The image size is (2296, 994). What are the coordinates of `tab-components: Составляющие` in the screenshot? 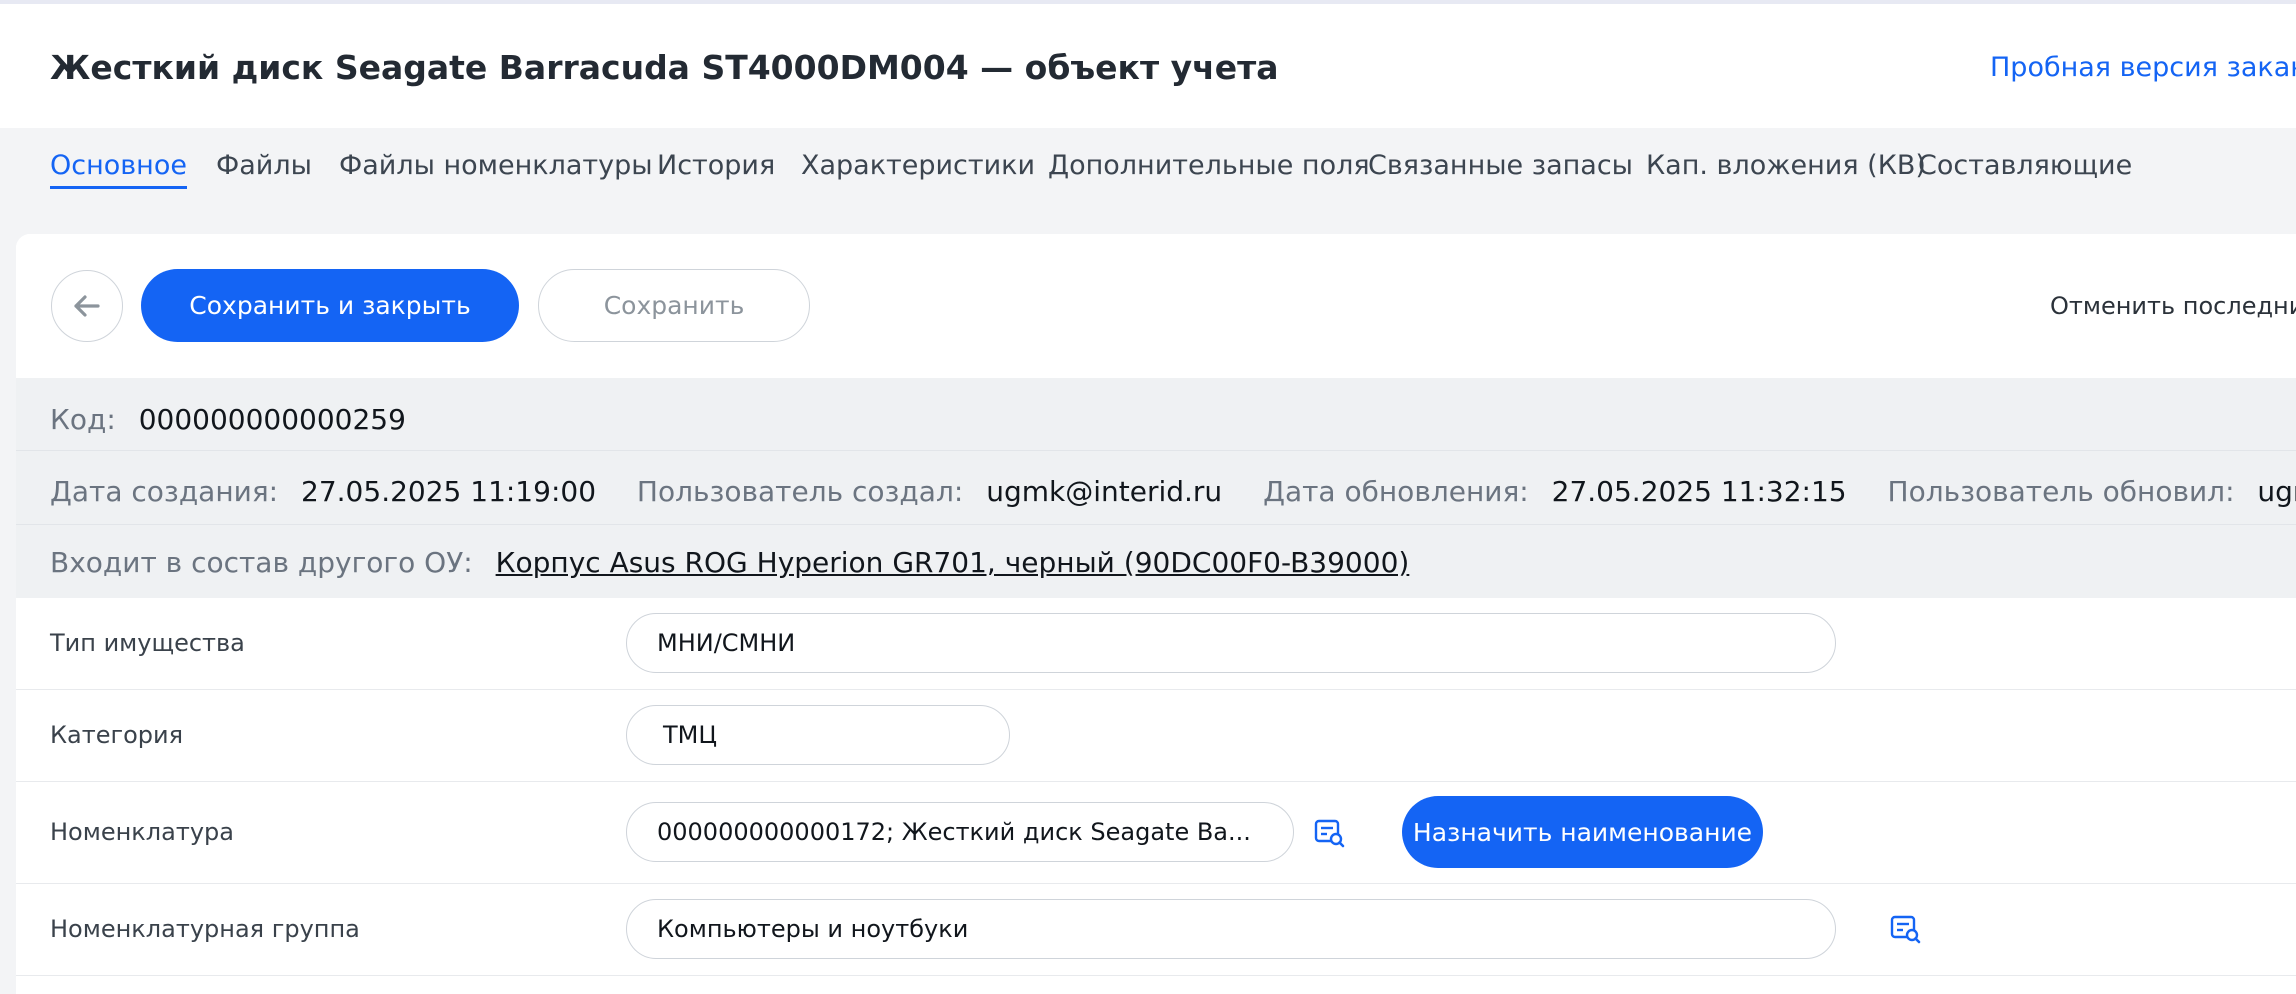 It's located at (2025, 168).